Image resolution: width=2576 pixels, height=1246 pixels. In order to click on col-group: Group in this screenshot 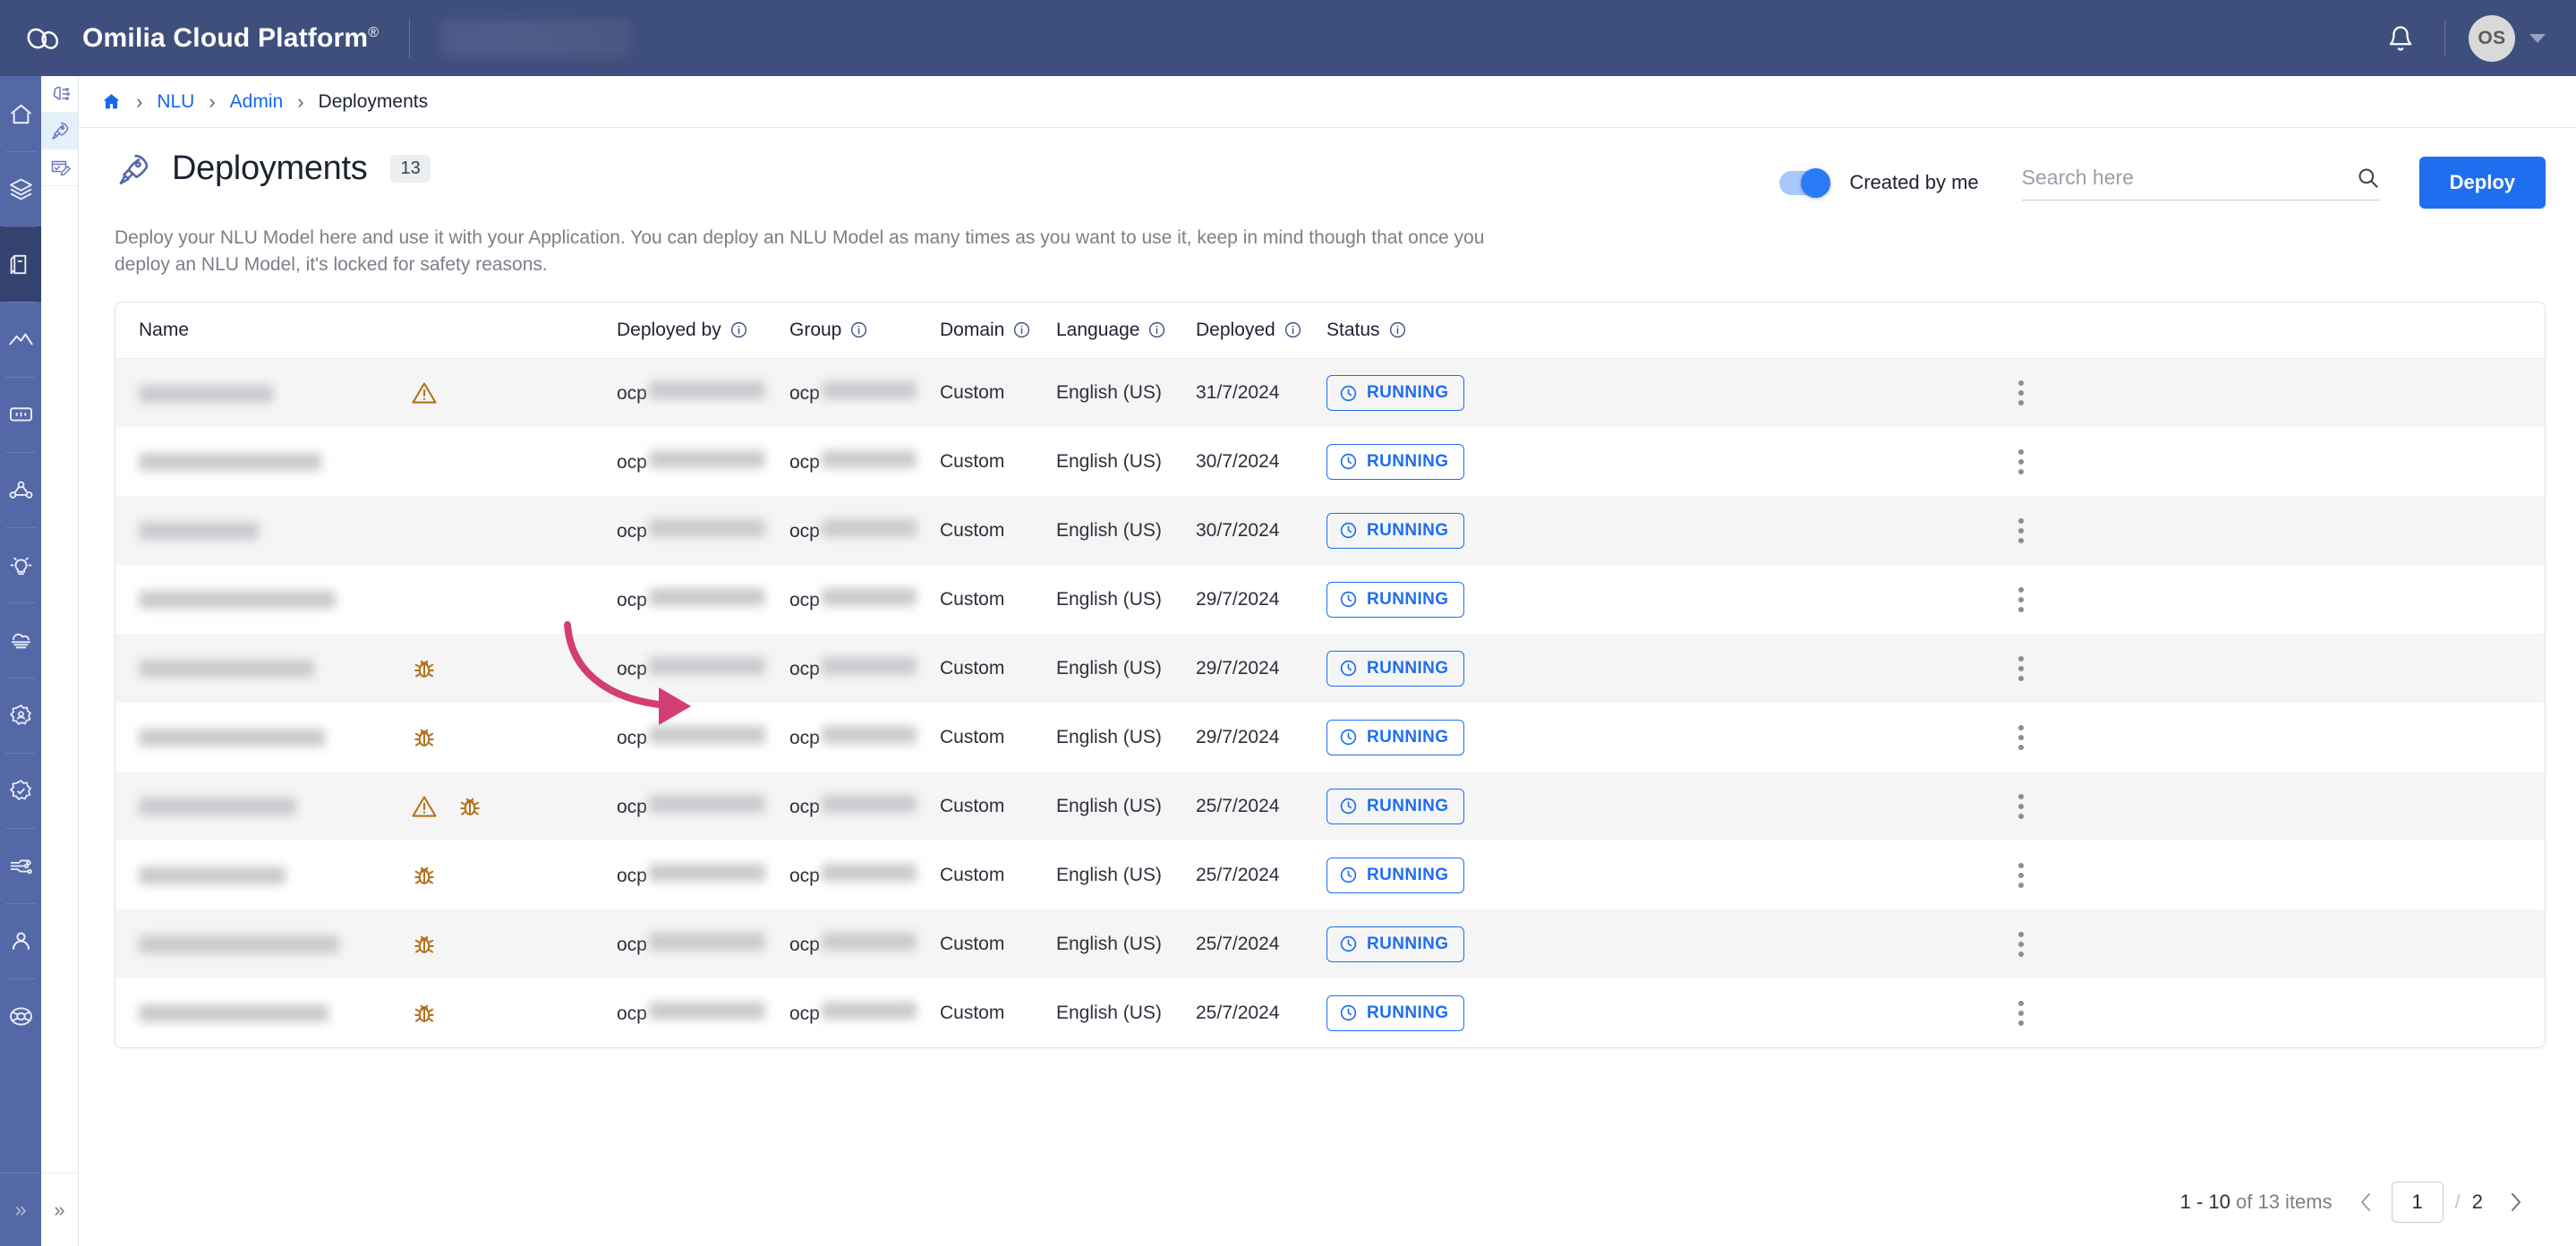, I will do `click(864, 330)`.